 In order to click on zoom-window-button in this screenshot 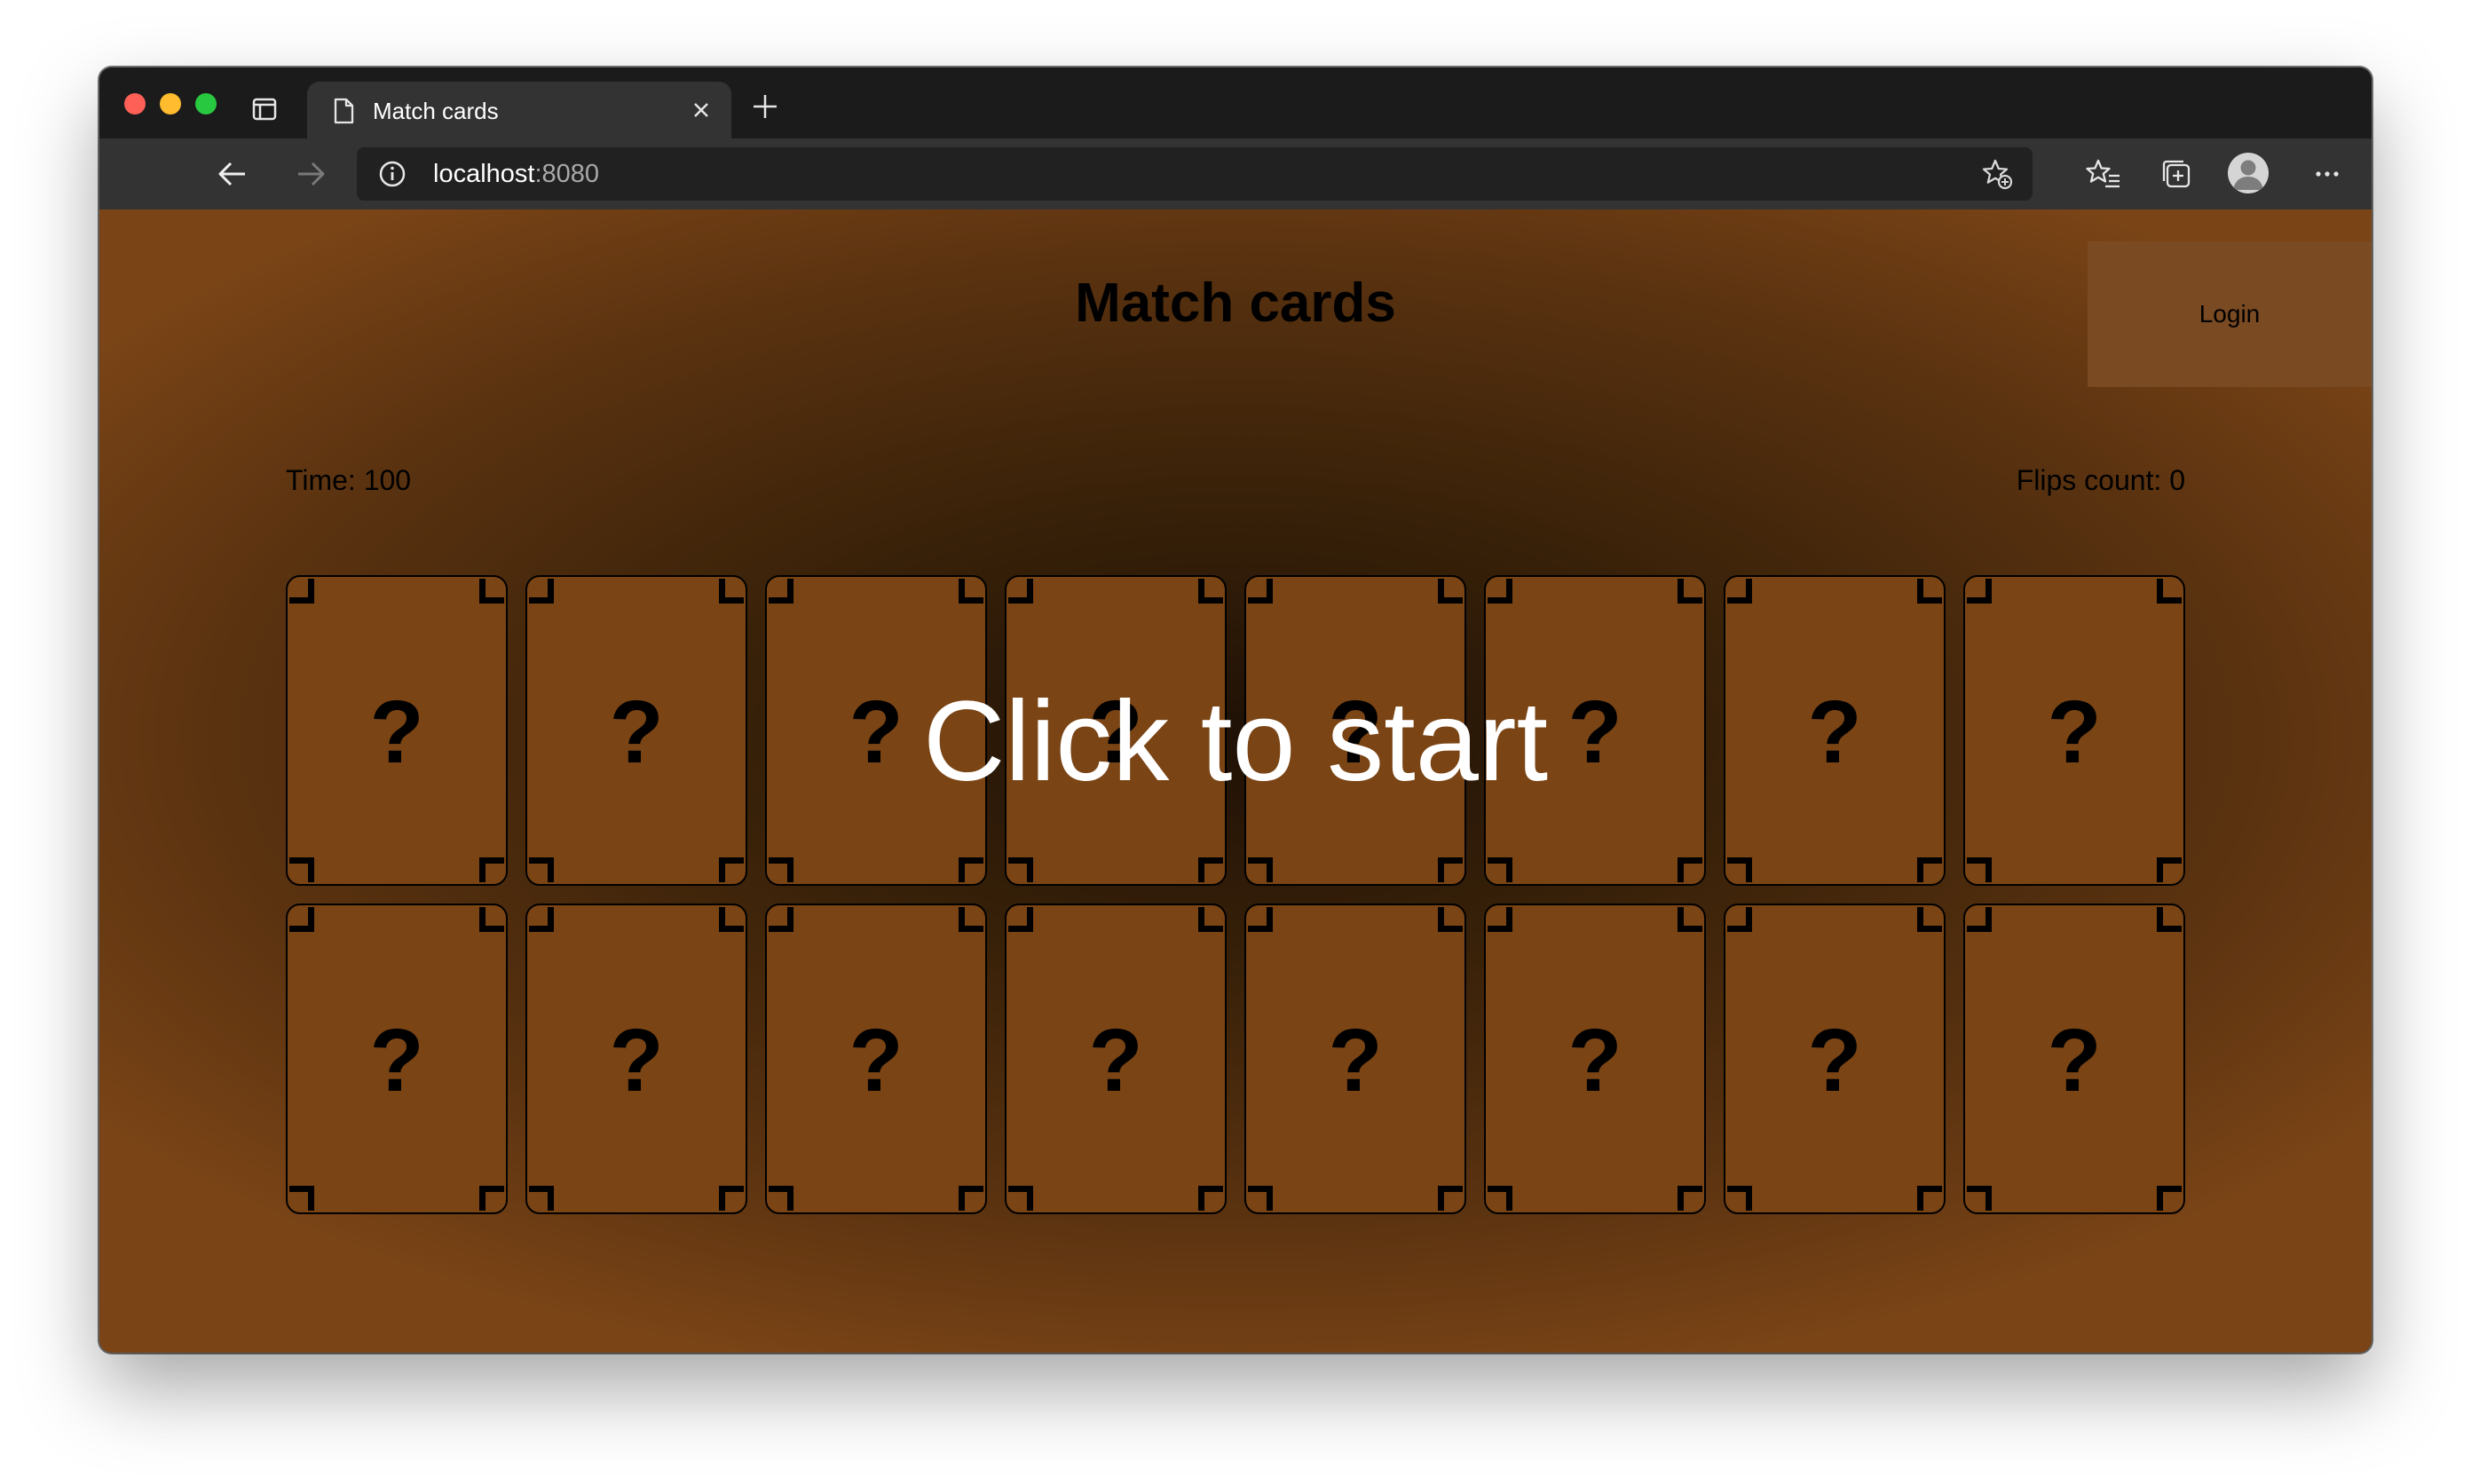, I will do `click(206, 104)`.